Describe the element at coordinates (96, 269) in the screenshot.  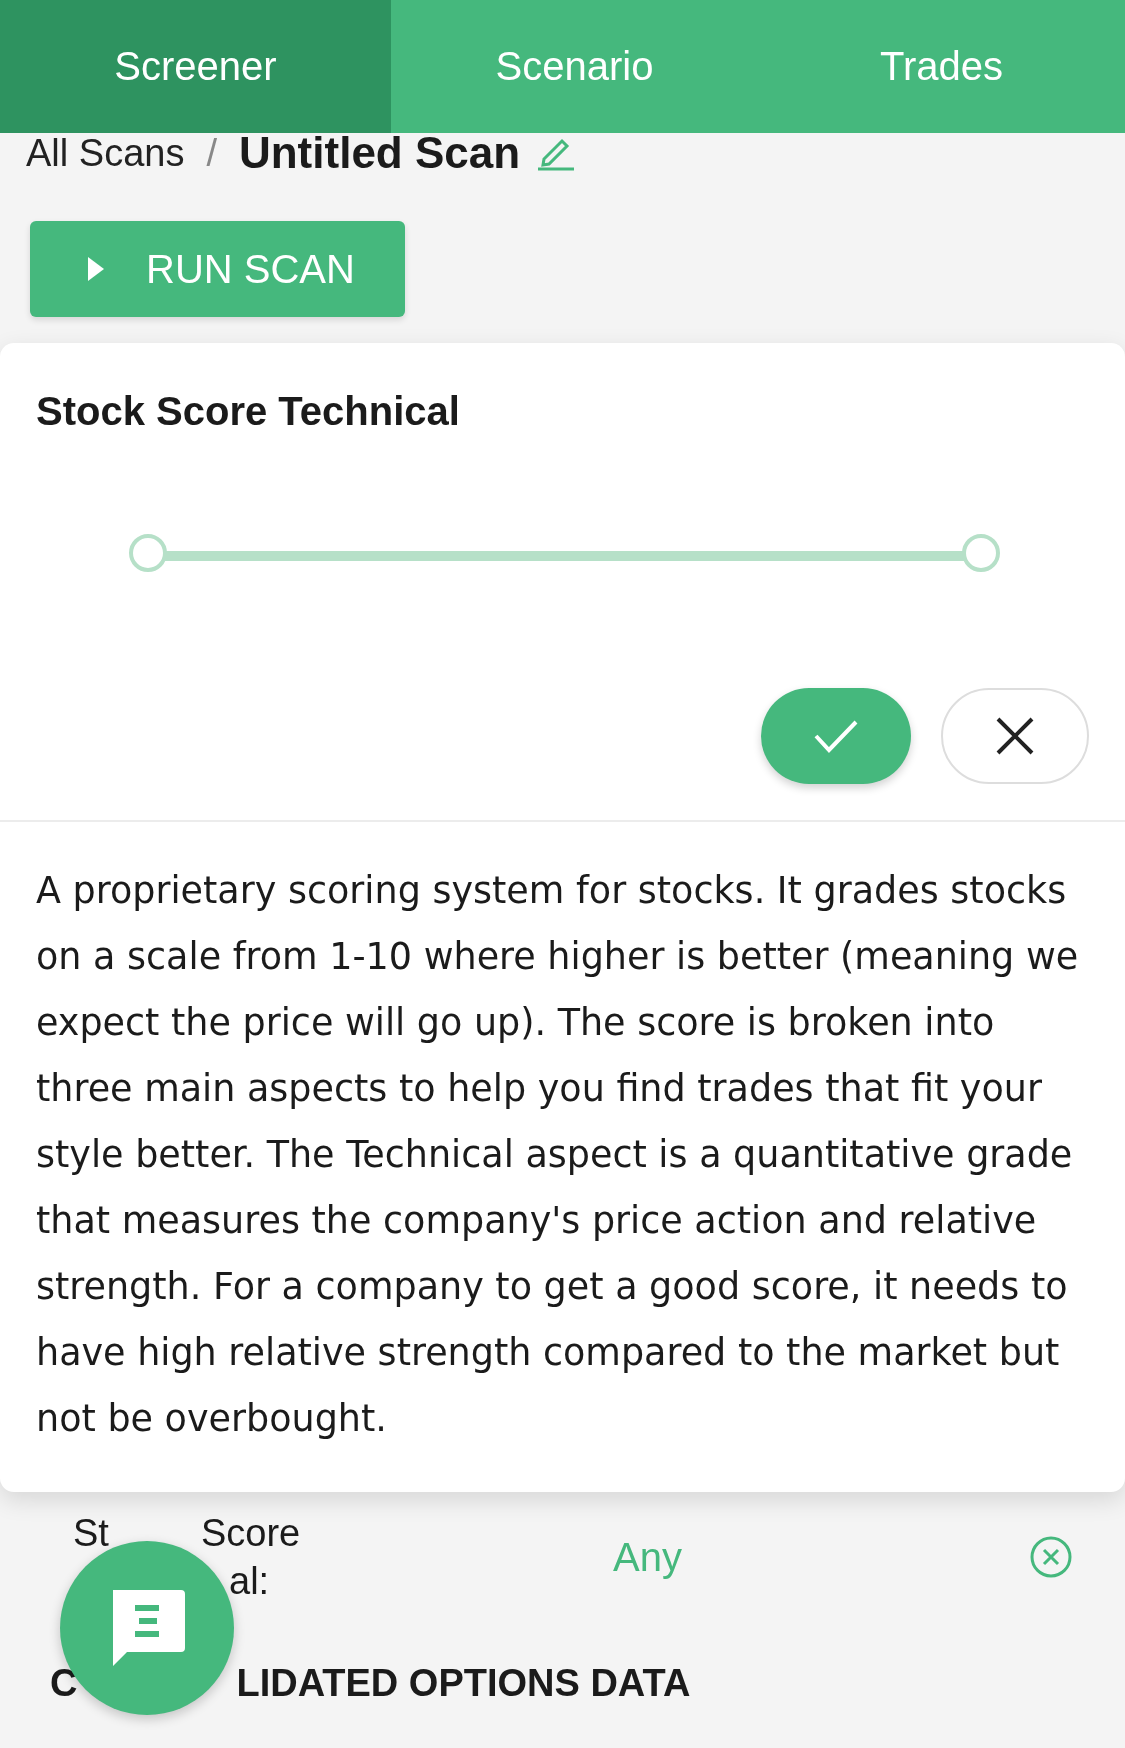
I see `play-icon` at that location.